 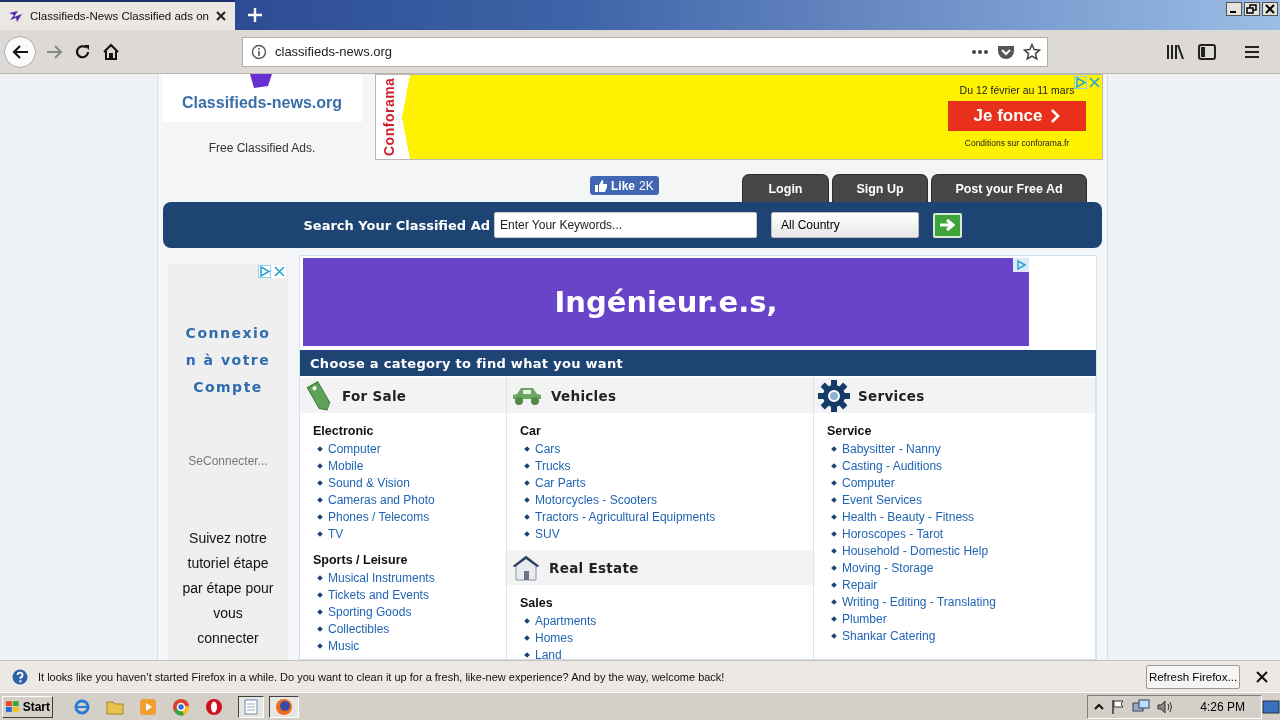 I want to click on category-link: Apartments, so click(x=566, y=620).